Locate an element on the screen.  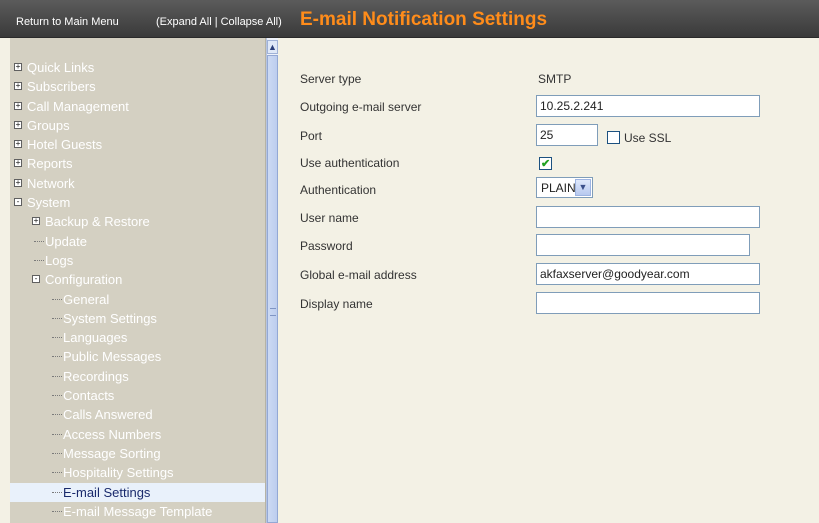
sidebar-item-call-management: + Call Management is located at coordinates (137, 106).